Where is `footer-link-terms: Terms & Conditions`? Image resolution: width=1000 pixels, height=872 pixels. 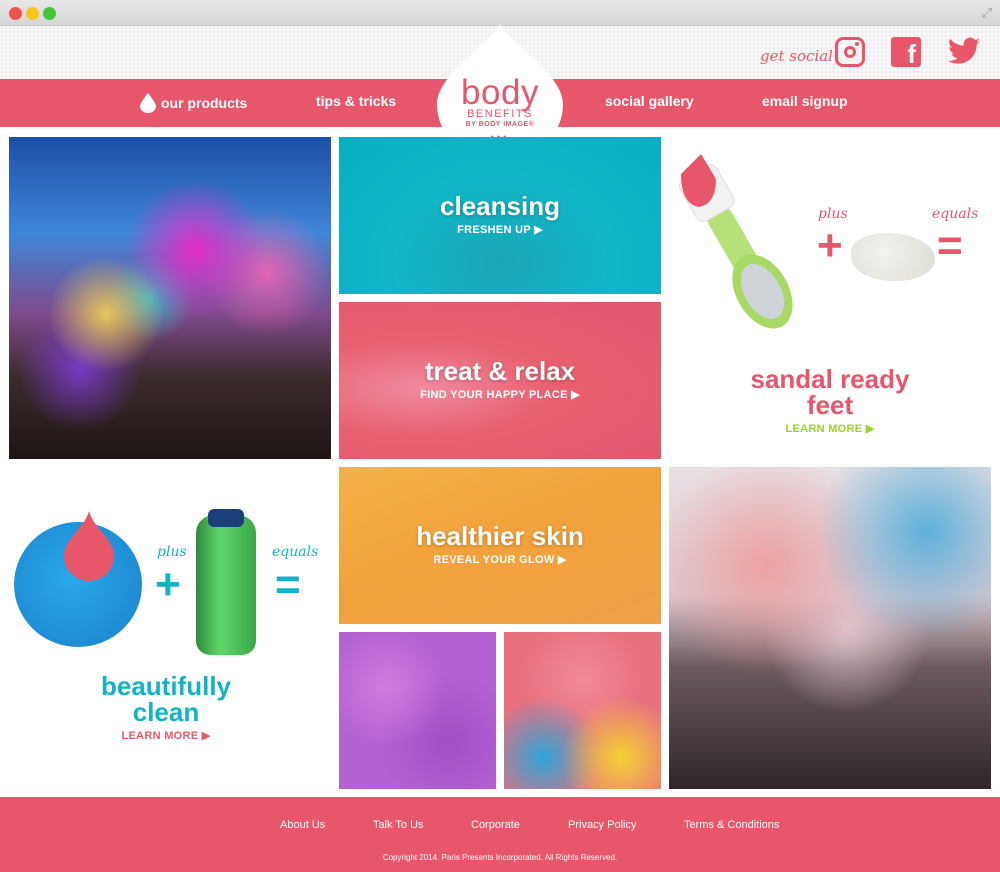 footer-link-terms: Terms & Conditions is located at coordinates (731, 825).